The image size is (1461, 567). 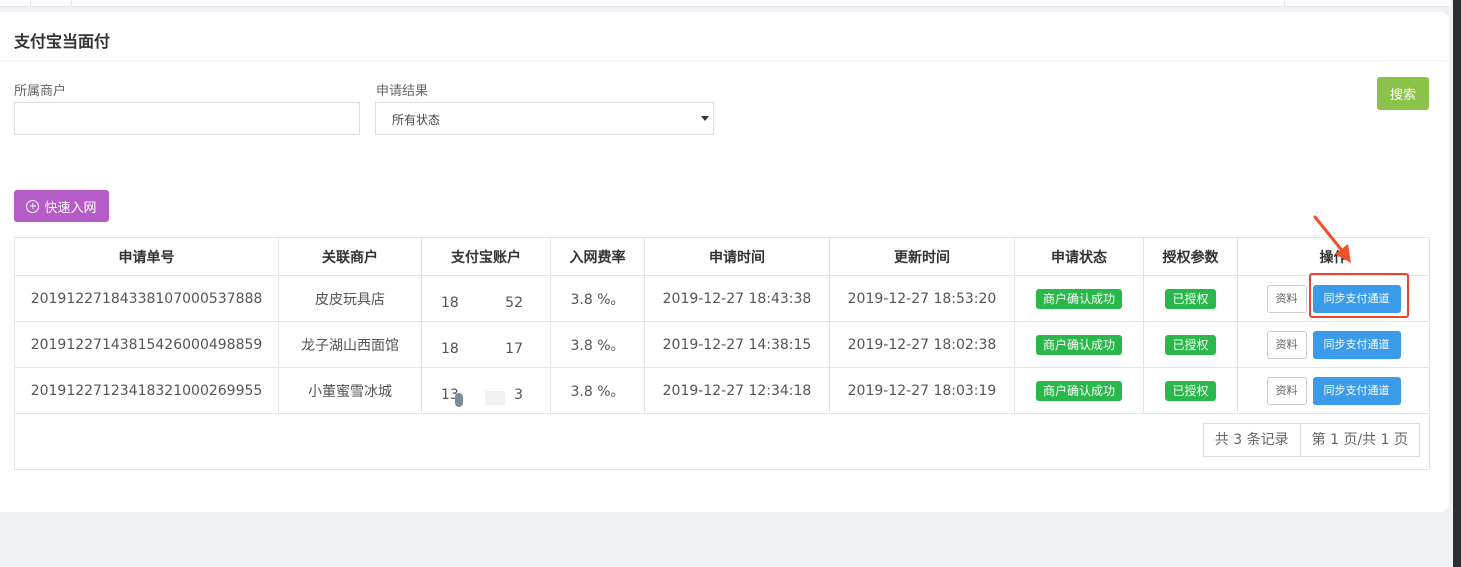 What do you see at coordinates (544, 118) in the screenshot?
I see `result-select: 所有状态` at bounding box center [544, 118].